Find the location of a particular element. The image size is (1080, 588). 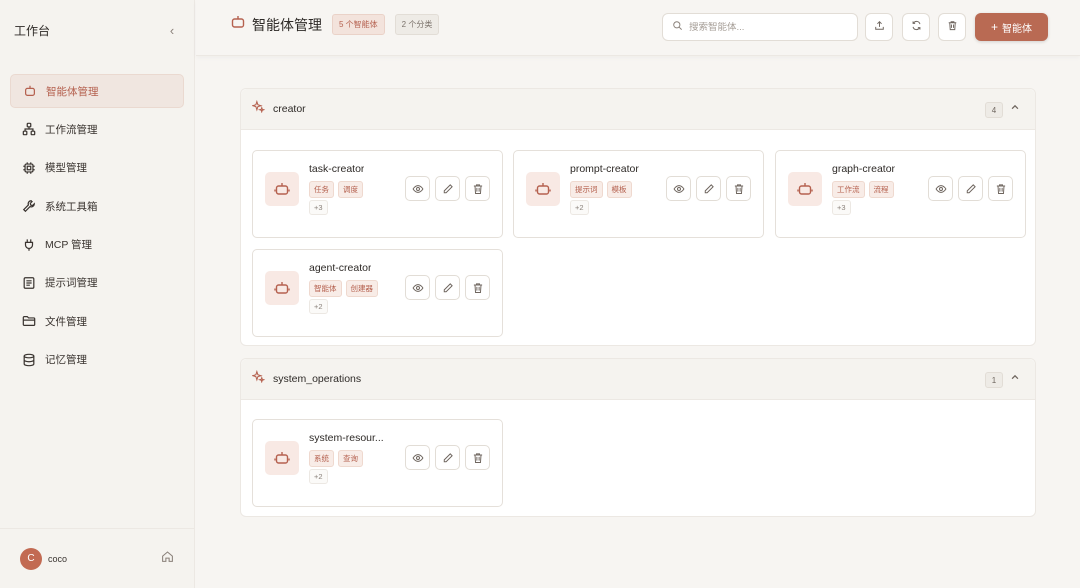

agent-tags: 系统 查询 is located at coordinates (336, 458).